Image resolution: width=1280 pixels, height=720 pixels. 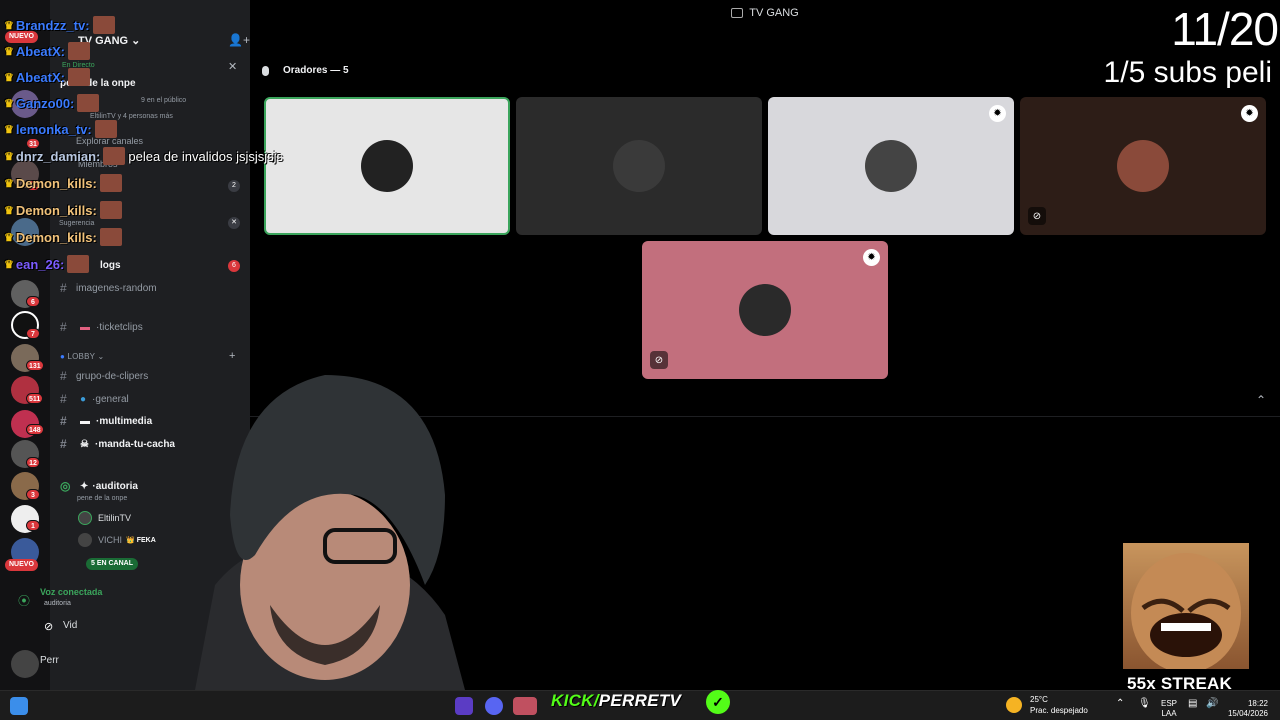 I want to click on chat-username: ean_26:, so click(x=40, y=264).